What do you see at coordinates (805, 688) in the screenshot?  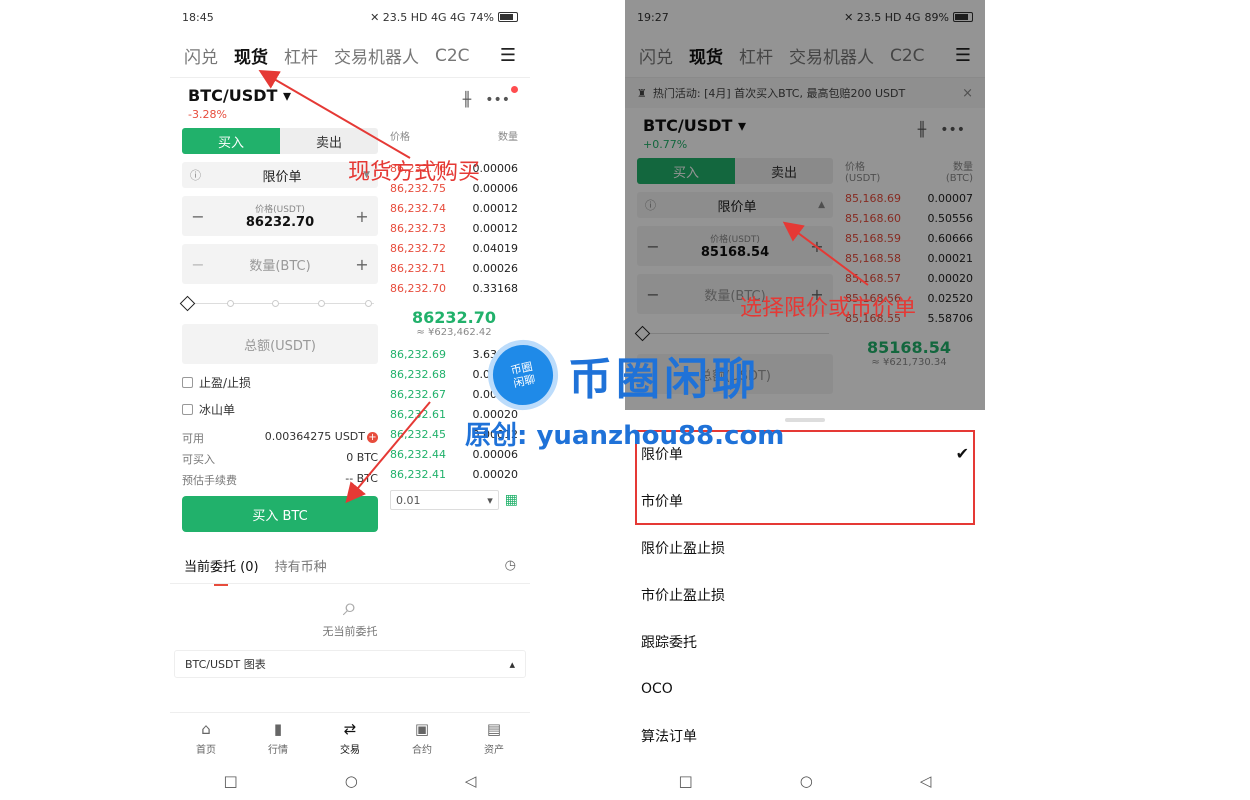 I see `option-oco: OCO` at bounding box center [805, 688].